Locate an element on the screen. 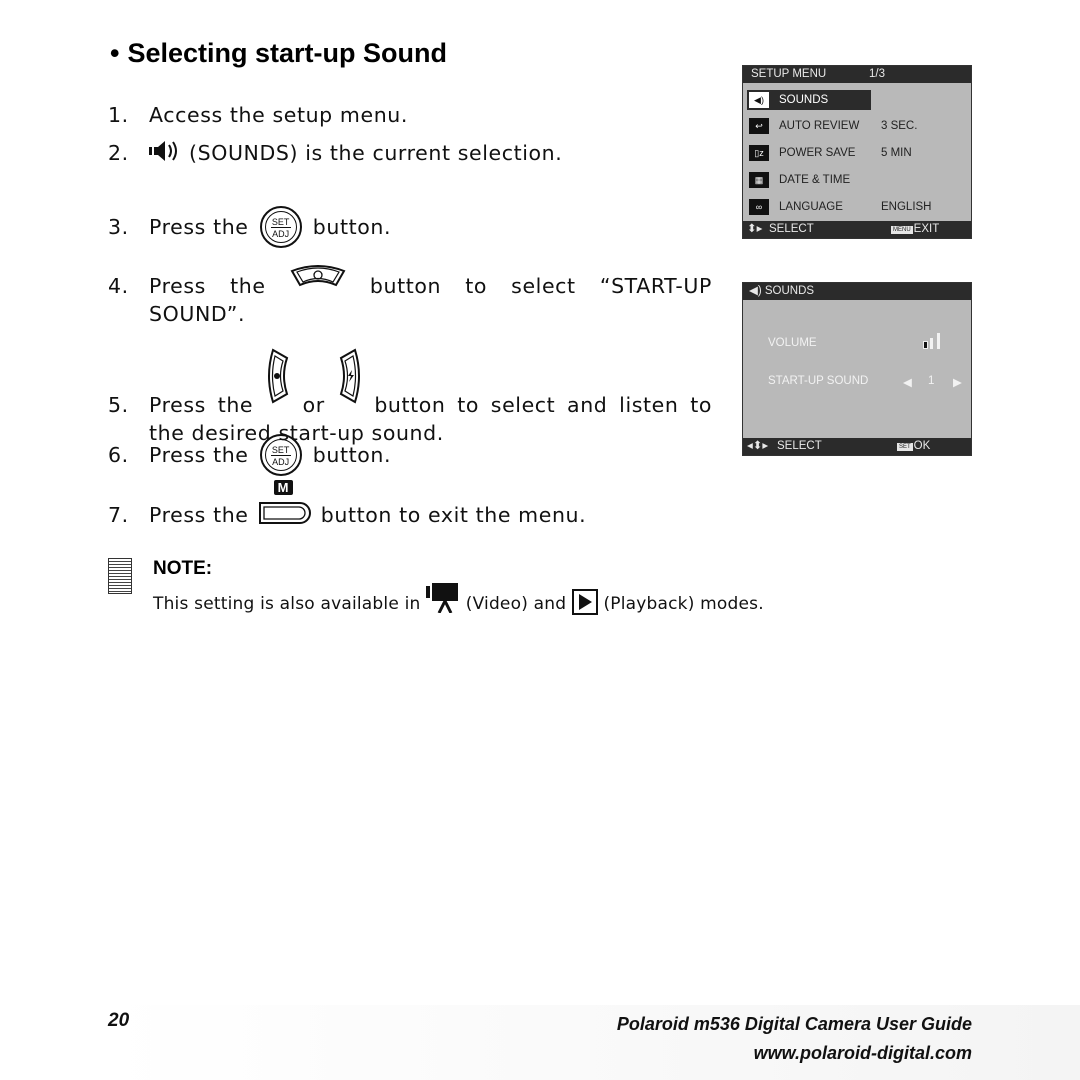  note-playback-label: (Playback) modes. is located at coordinates (683, 604).